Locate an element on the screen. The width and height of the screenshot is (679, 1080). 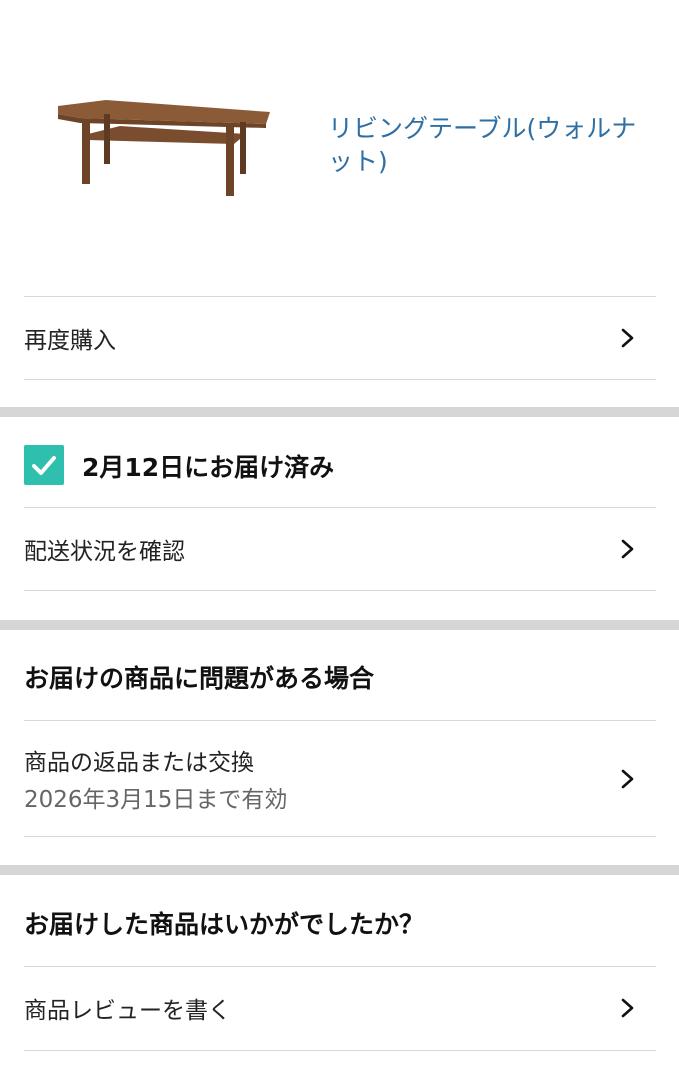
product-name-link: リビングテーブル(ウォルナット) is located at coordinates (483, 145).